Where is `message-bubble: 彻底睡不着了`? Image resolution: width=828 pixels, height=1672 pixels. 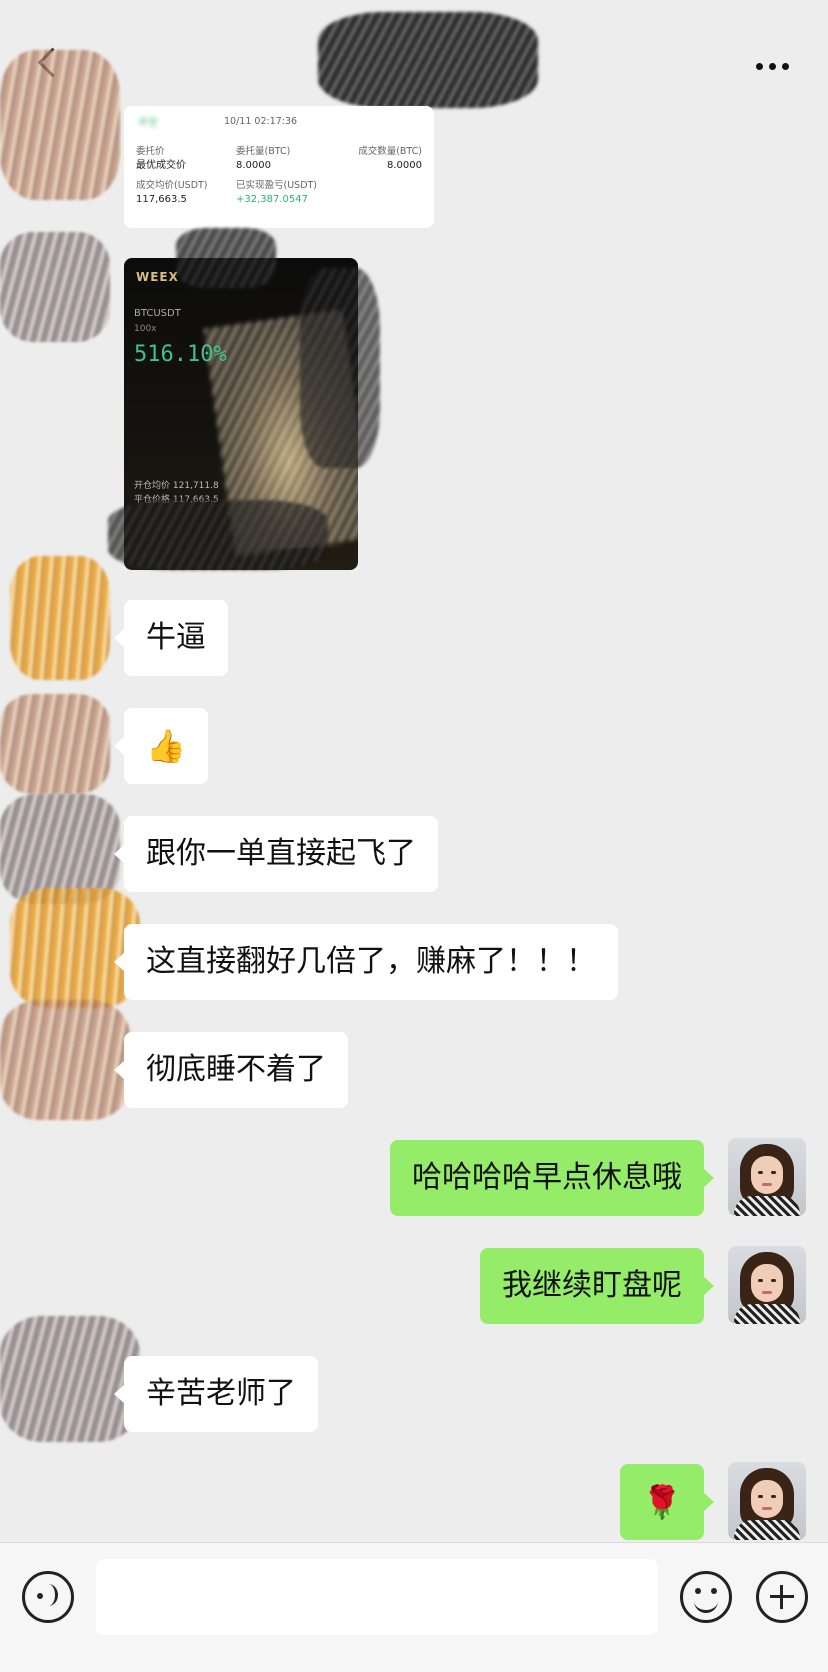 message-bubble: 彻底睡不着了 is located at coordinates (231, 1070).